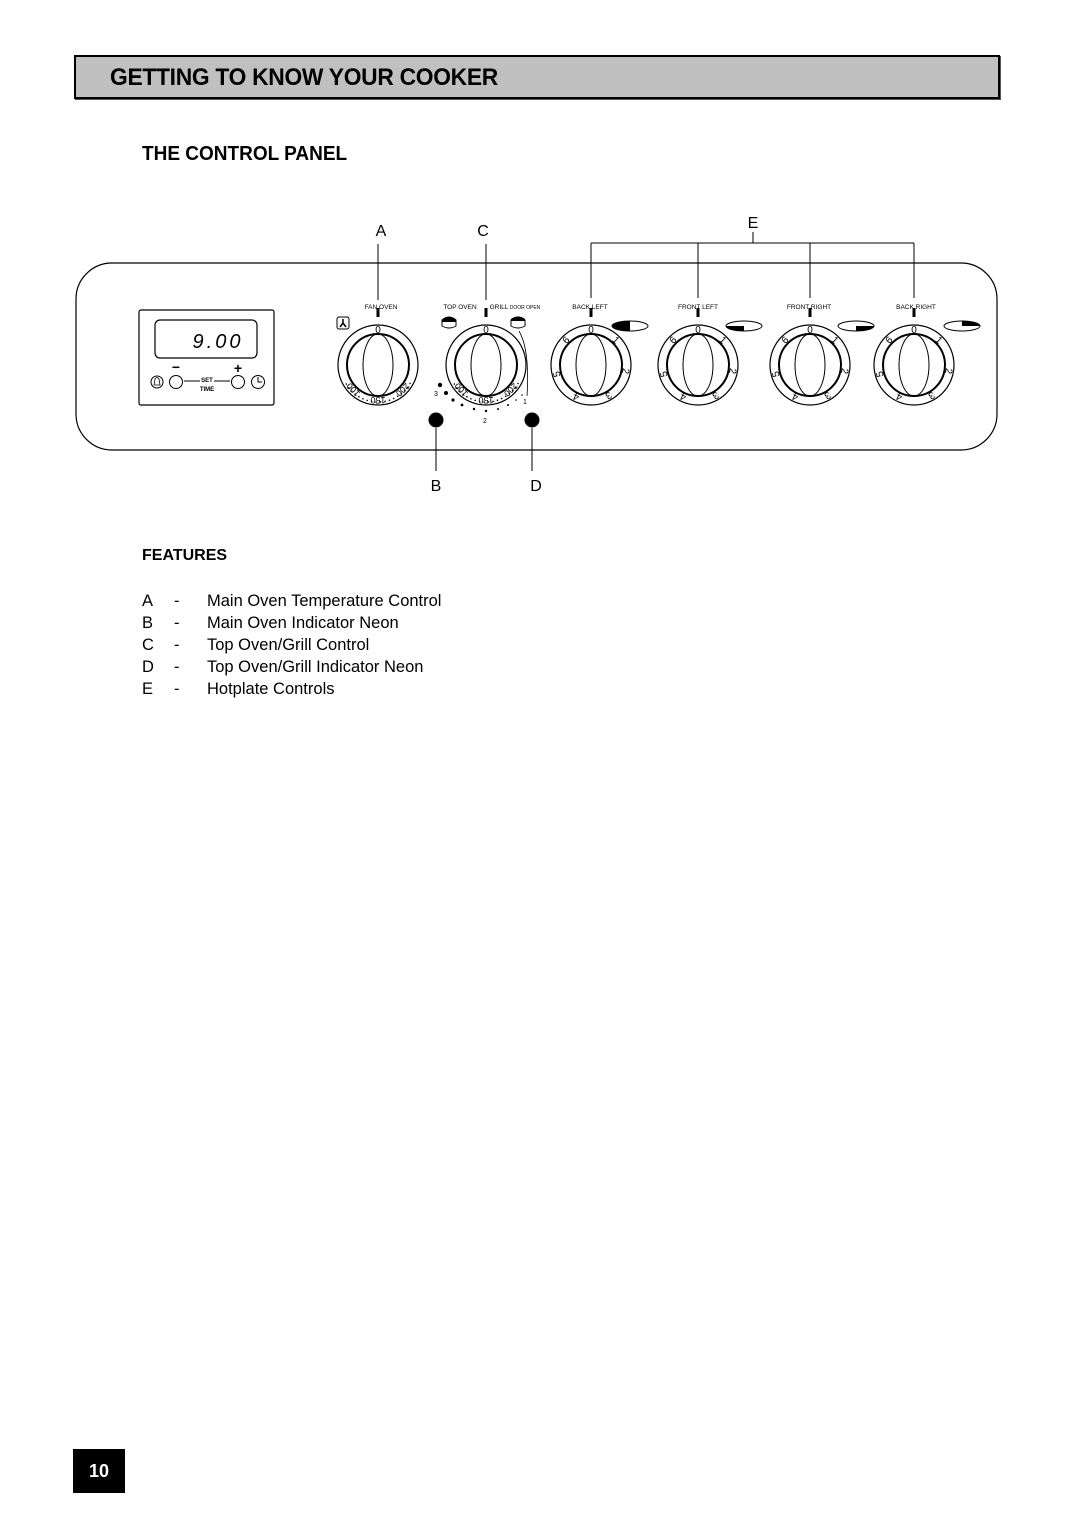 The height and width of the screenshot is (1528, 1080). I want to click on feature-description: Main Oven Temperature Control, so click(324, 601).